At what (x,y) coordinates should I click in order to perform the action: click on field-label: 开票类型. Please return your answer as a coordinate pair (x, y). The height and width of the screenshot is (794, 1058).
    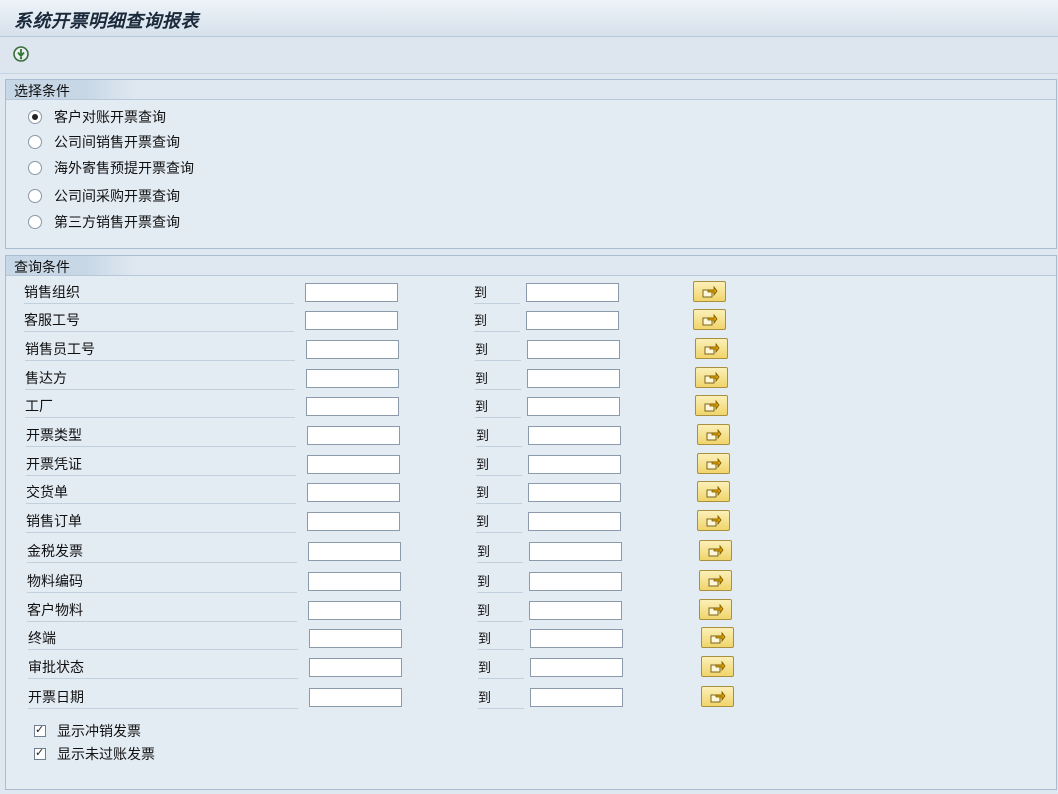
    Looking at the image, I should click on (161, 437).